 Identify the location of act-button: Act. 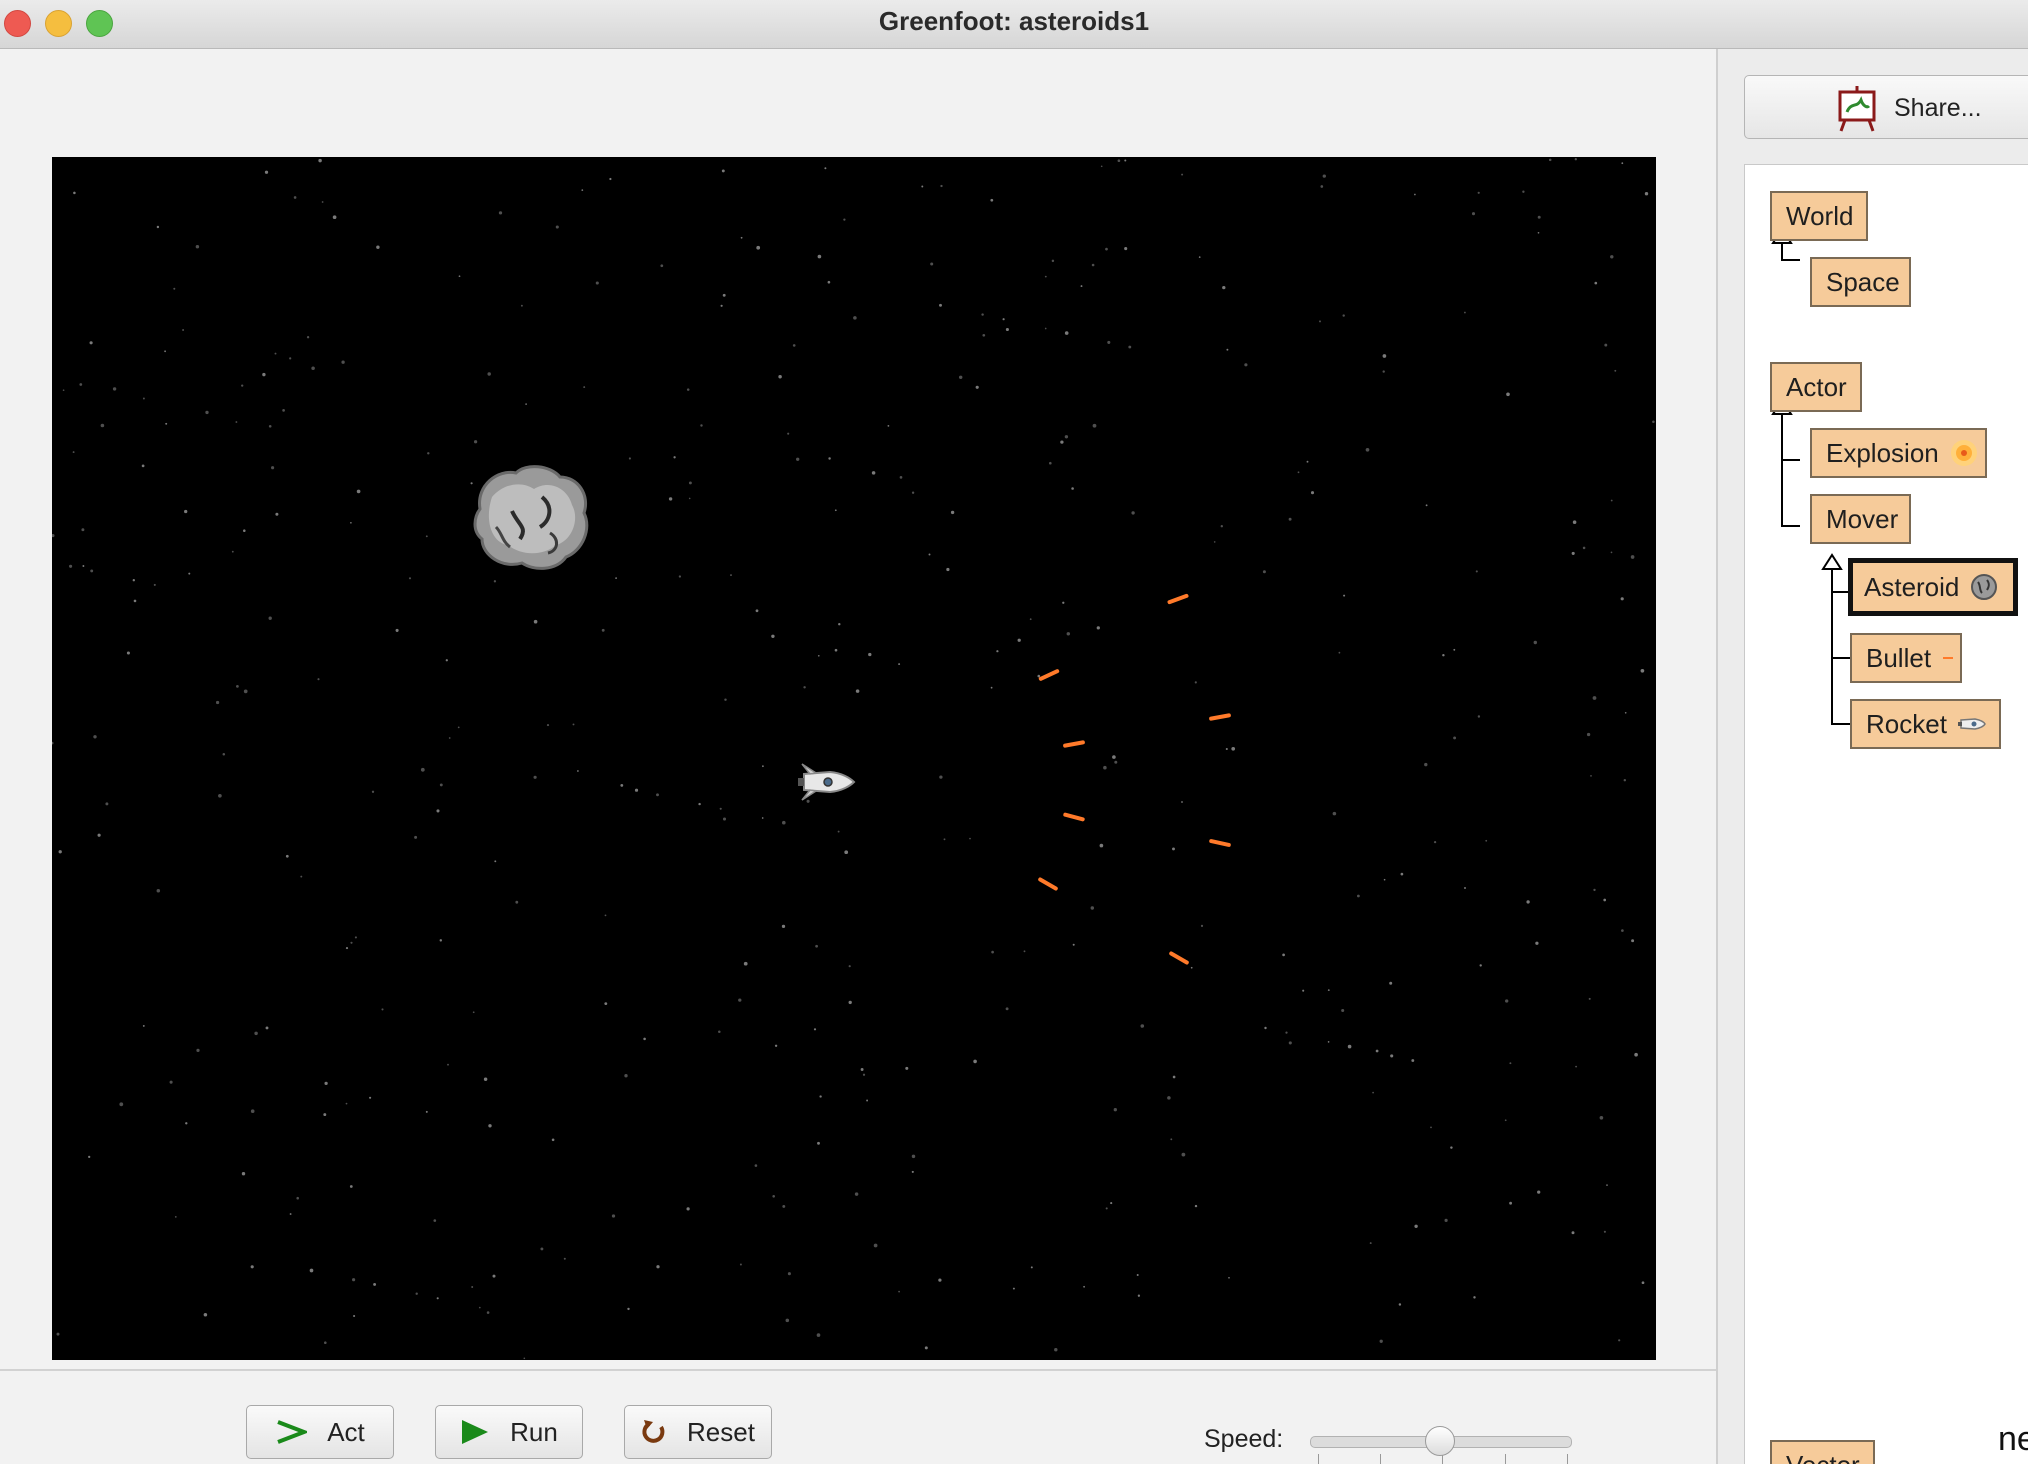
(320, 1432).